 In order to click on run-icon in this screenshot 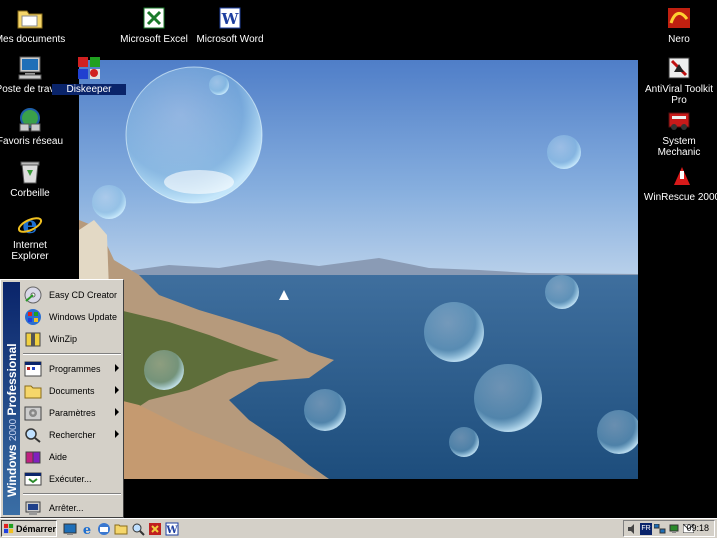, I will do `click(33, 479)`.